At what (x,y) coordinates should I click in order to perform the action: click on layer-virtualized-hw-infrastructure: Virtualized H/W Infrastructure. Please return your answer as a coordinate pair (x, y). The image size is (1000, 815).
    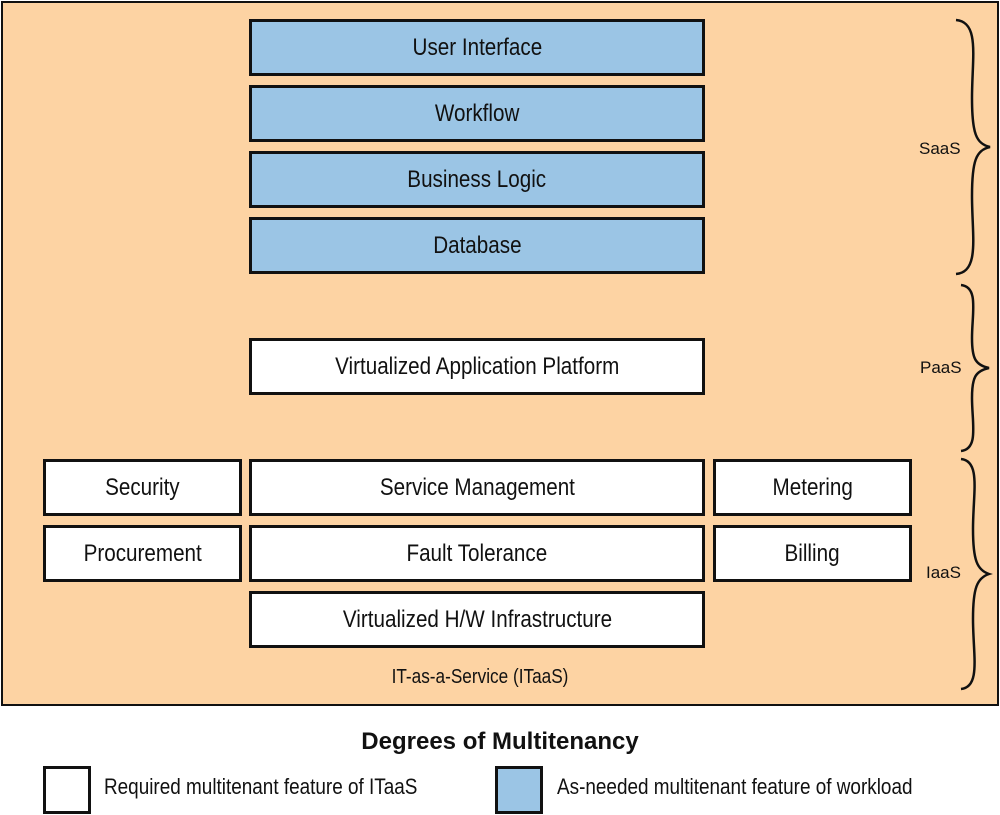
    Looking at the image, I should click on (477, 619).